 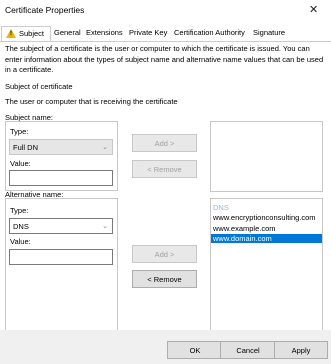 I want to click on subject-heading: Subject of certificate, so click(x=39, y=86).